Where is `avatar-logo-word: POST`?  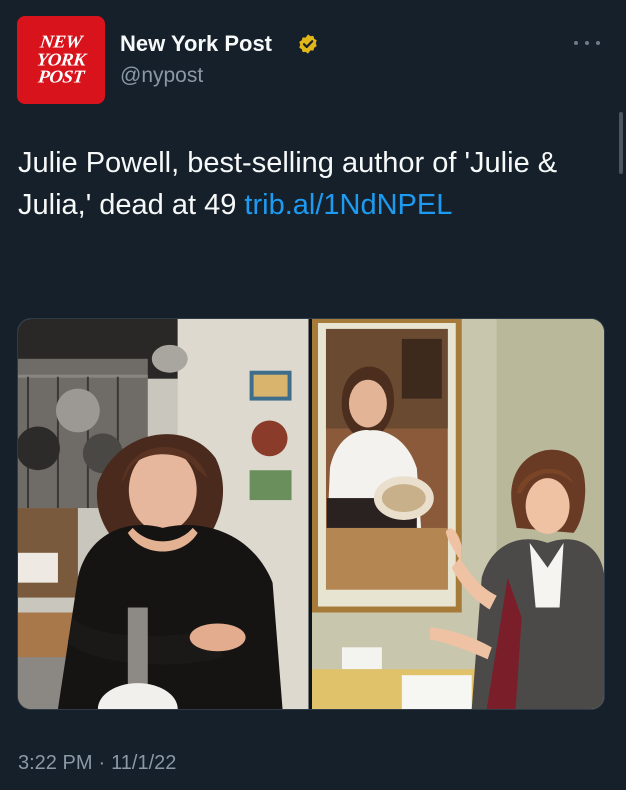
avatar-logo-word: POST is located at coordinates (61, 77).